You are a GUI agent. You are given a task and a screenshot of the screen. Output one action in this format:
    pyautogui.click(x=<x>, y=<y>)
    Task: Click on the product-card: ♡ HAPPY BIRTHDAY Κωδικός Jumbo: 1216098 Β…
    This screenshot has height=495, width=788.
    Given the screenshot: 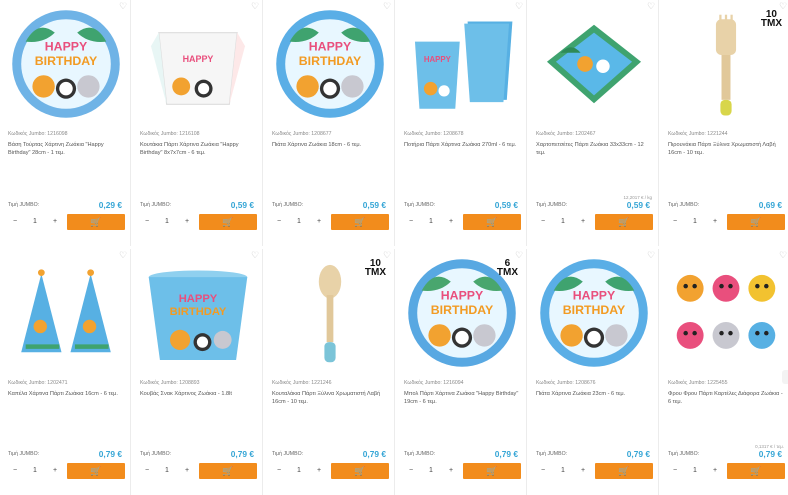 What is the action you would take?
    pyautogui.click(x=65, y=123)
    